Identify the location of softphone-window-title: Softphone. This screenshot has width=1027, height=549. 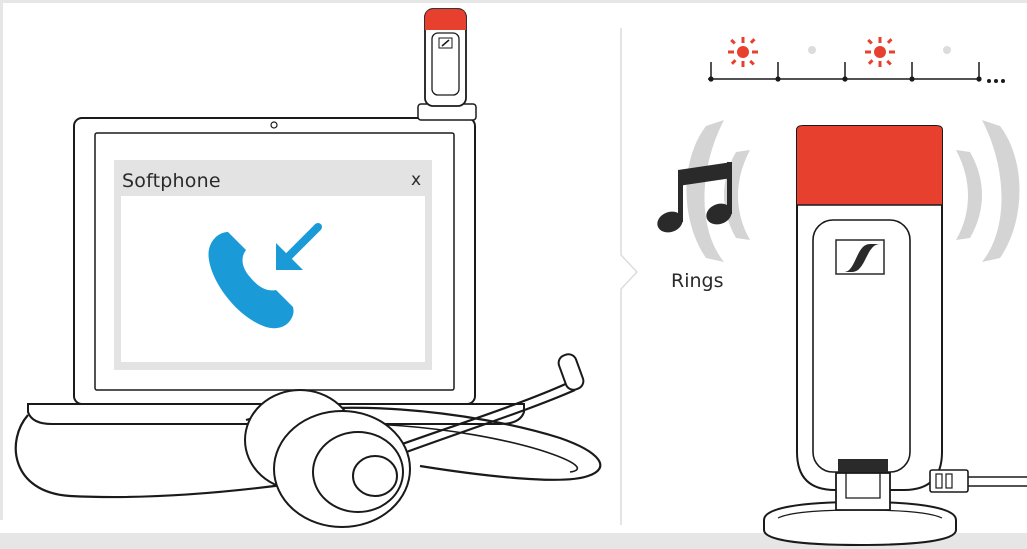
(171, 181).